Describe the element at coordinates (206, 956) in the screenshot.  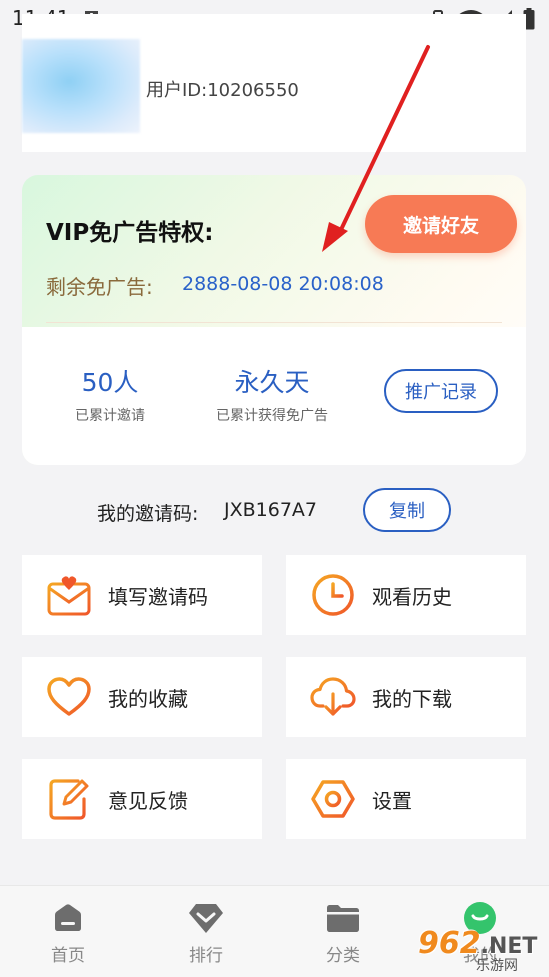
I see `nav-label: 排行` at that location.